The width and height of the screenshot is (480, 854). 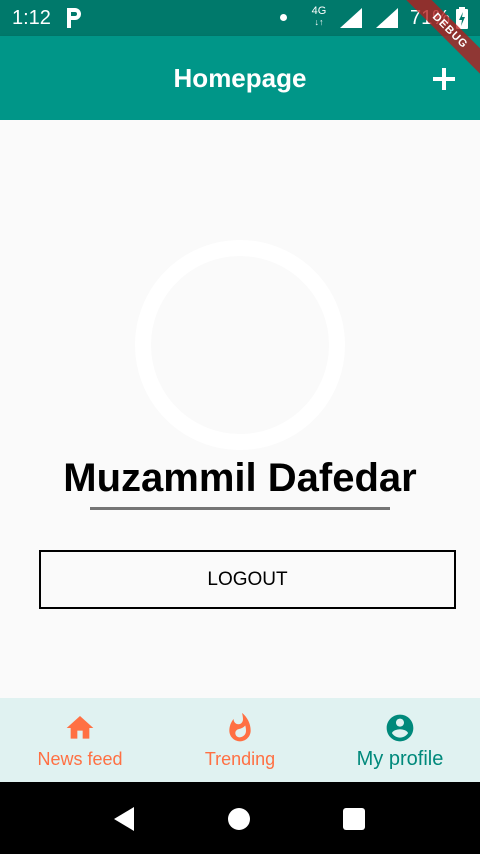 What do you see at coordinates (400, 759) in the screenshot?
I see `nav-label-my-profile: My profile` at bounding box center [400, 759].